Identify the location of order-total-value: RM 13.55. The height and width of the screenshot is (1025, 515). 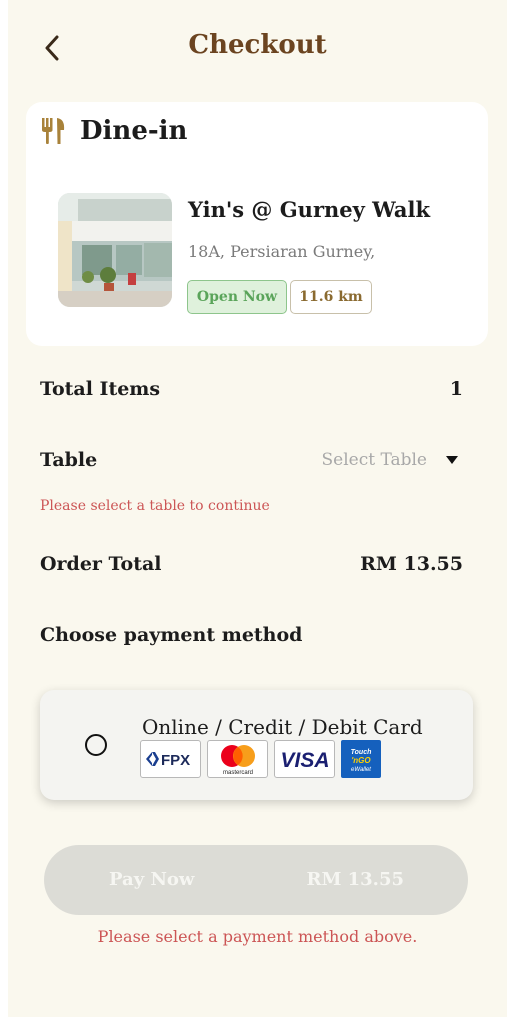
(411, 564).